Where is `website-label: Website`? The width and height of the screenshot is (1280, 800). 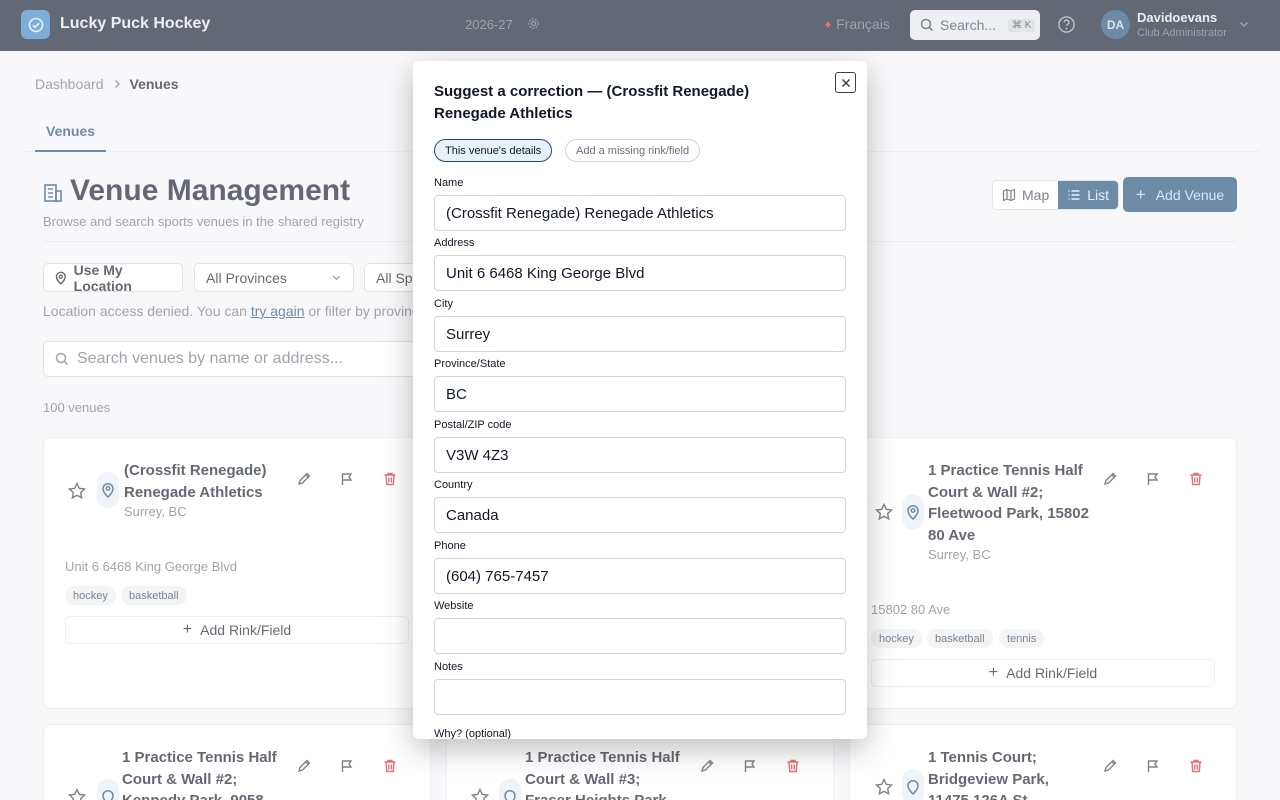
website-label: Website is located at coordinates (454, 606).